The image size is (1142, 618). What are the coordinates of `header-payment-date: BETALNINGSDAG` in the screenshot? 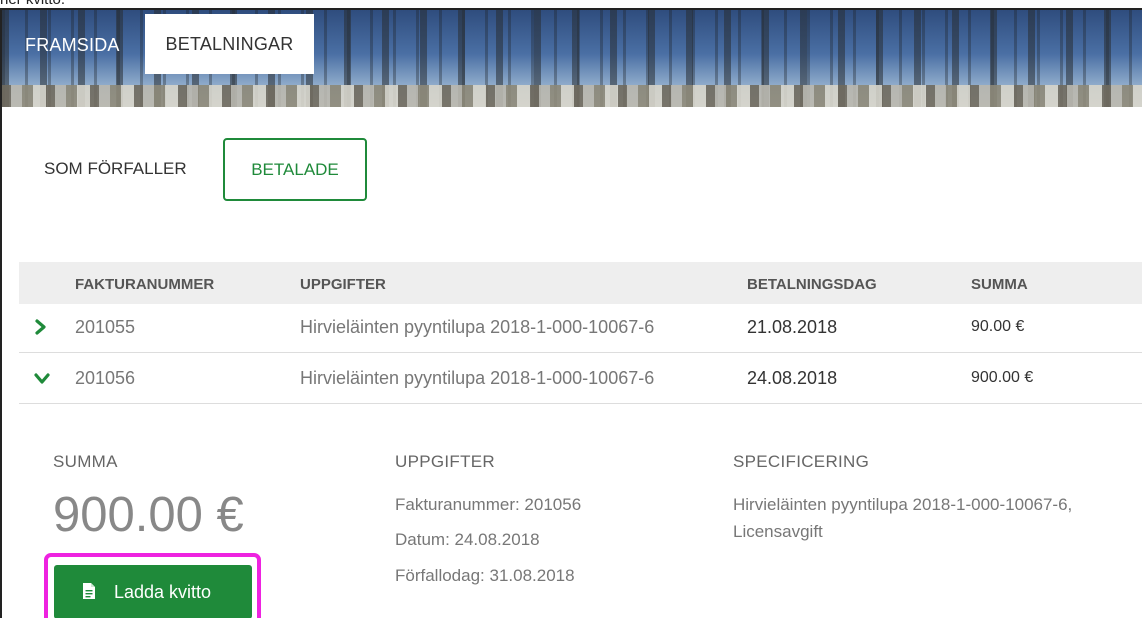 It's located at (812, 284).